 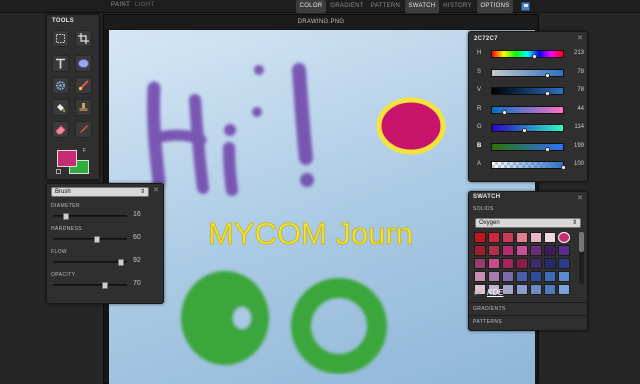 What do you see at coordinates (495, 292) in the screenshot?
I see `author-link: KDE` at bounding box center [495, 292].